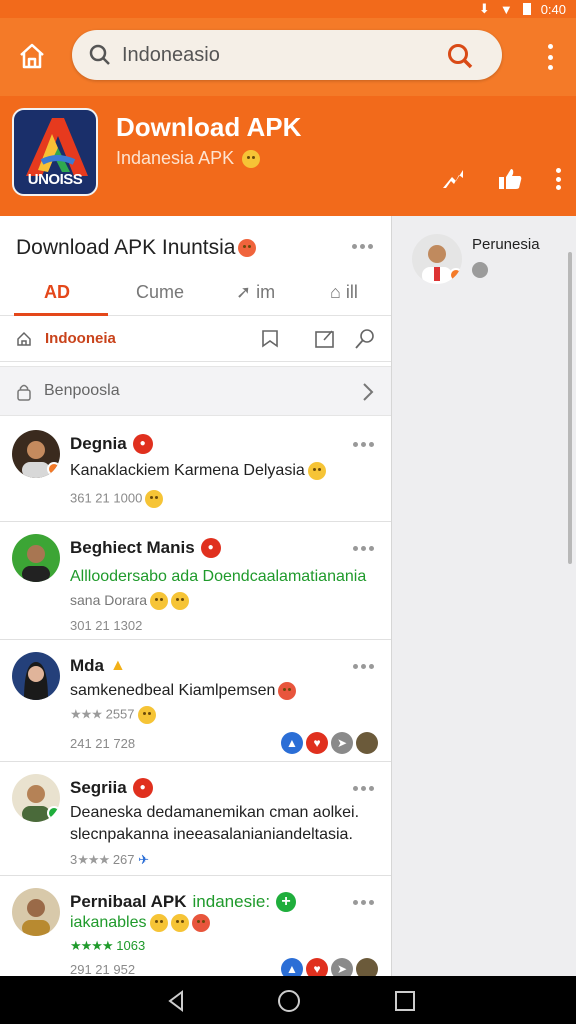 This screenshot has width=576, height=1024. I want to click on chevron-right-icon, so click(368, 392).